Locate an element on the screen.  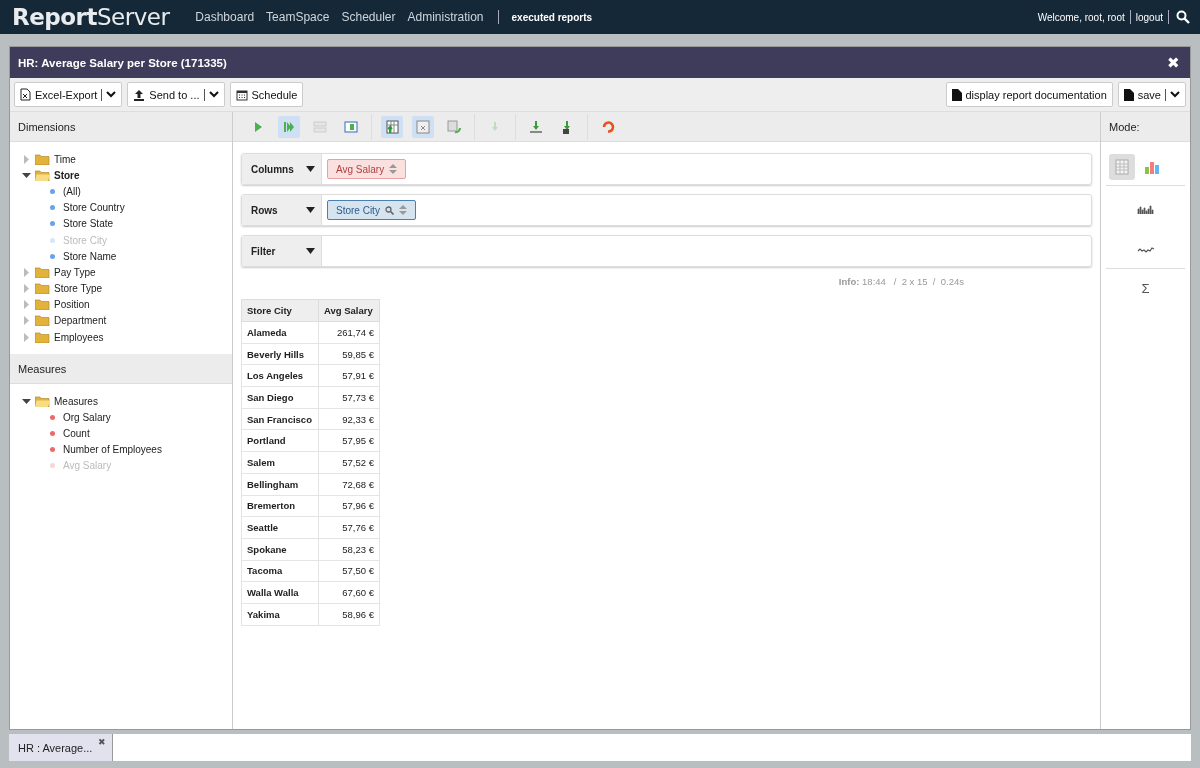
nav-link: Dashboard is located at coordinates (225, 17).